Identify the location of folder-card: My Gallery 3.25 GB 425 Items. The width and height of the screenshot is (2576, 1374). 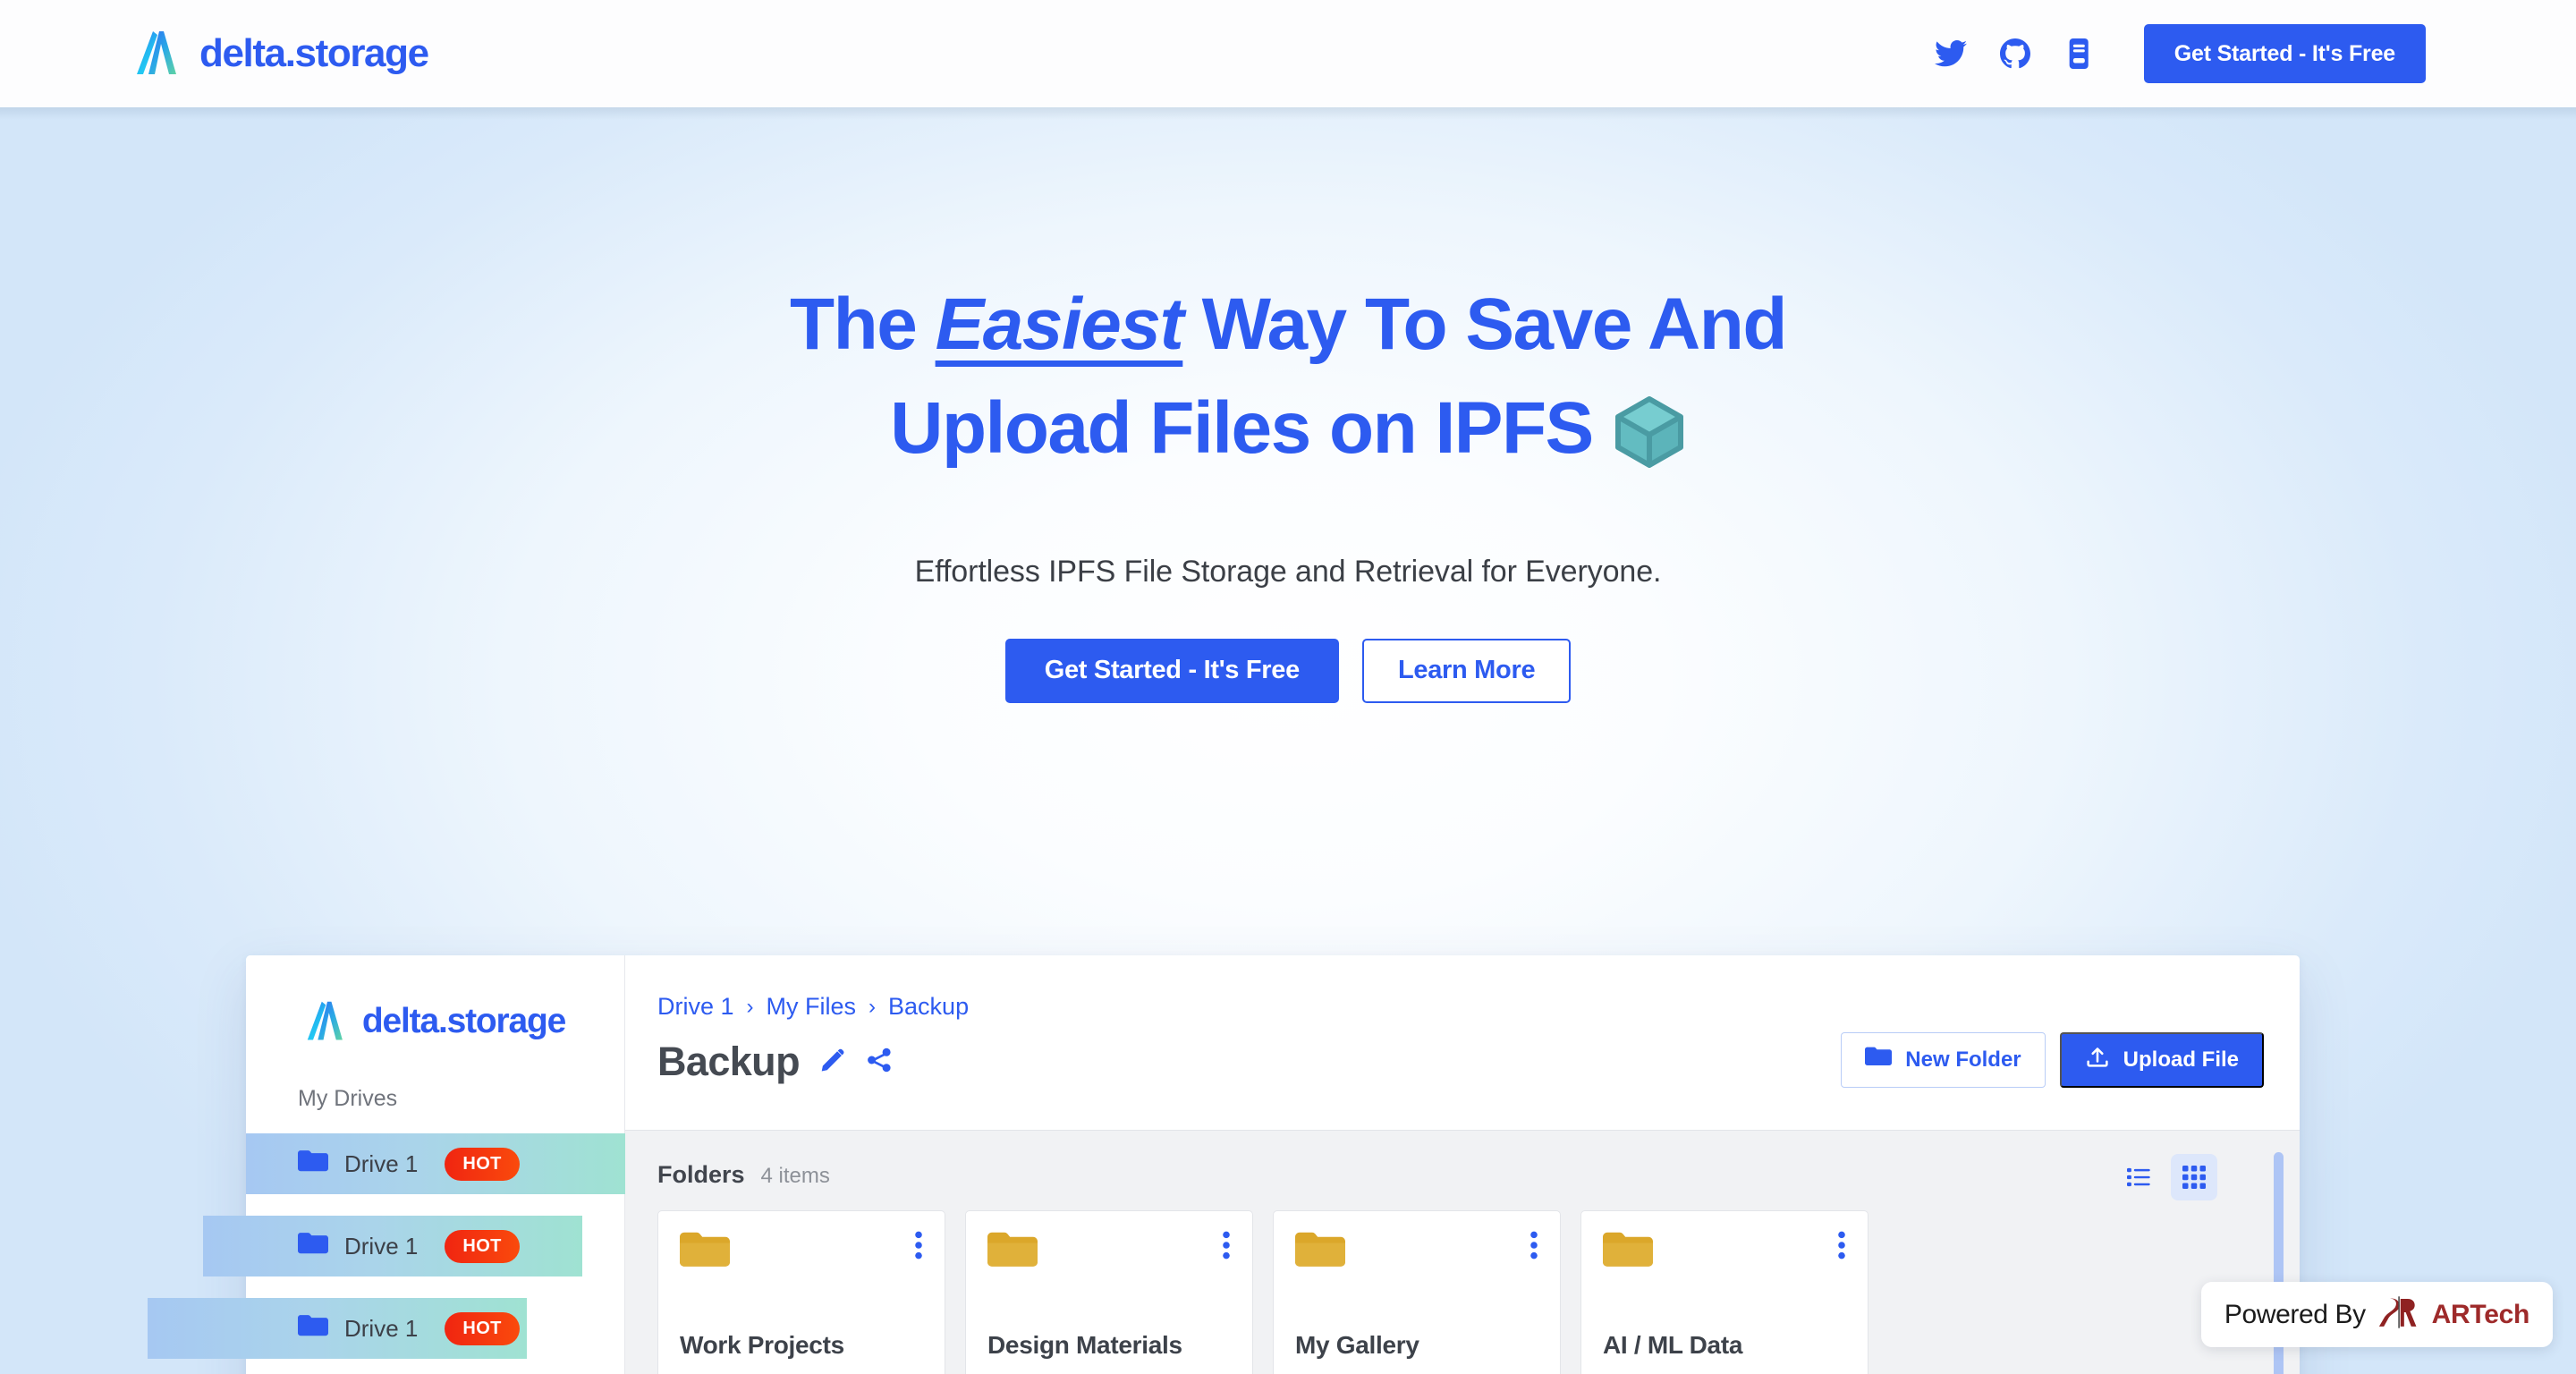
(1417, 1292).